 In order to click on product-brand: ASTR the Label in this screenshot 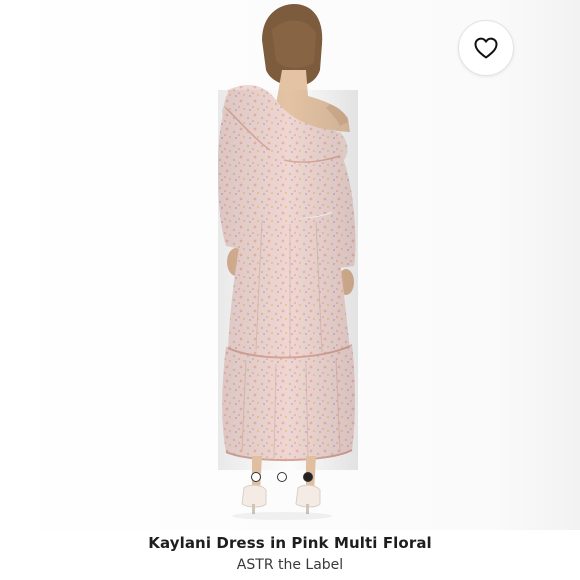, I will do `click(290, 565)`.